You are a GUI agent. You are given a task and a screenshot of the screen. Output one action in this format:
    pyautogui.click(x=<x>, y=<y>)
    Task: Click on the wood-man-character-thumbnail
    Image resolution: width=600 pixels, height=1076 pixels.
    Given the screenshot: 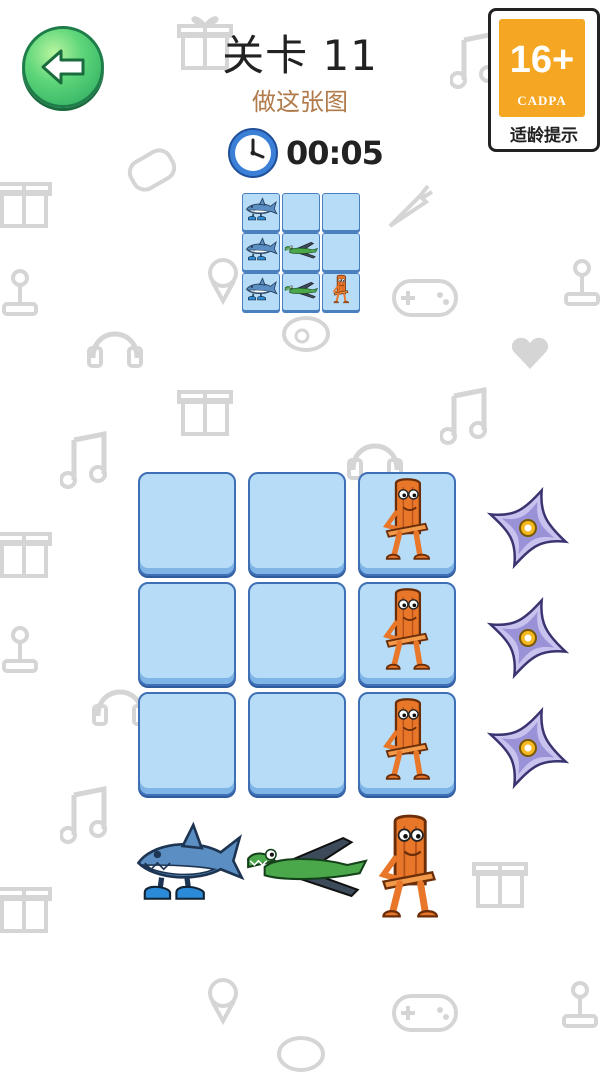 What is the action you would take?
    pyautogui.click(x=341, y=292)
    